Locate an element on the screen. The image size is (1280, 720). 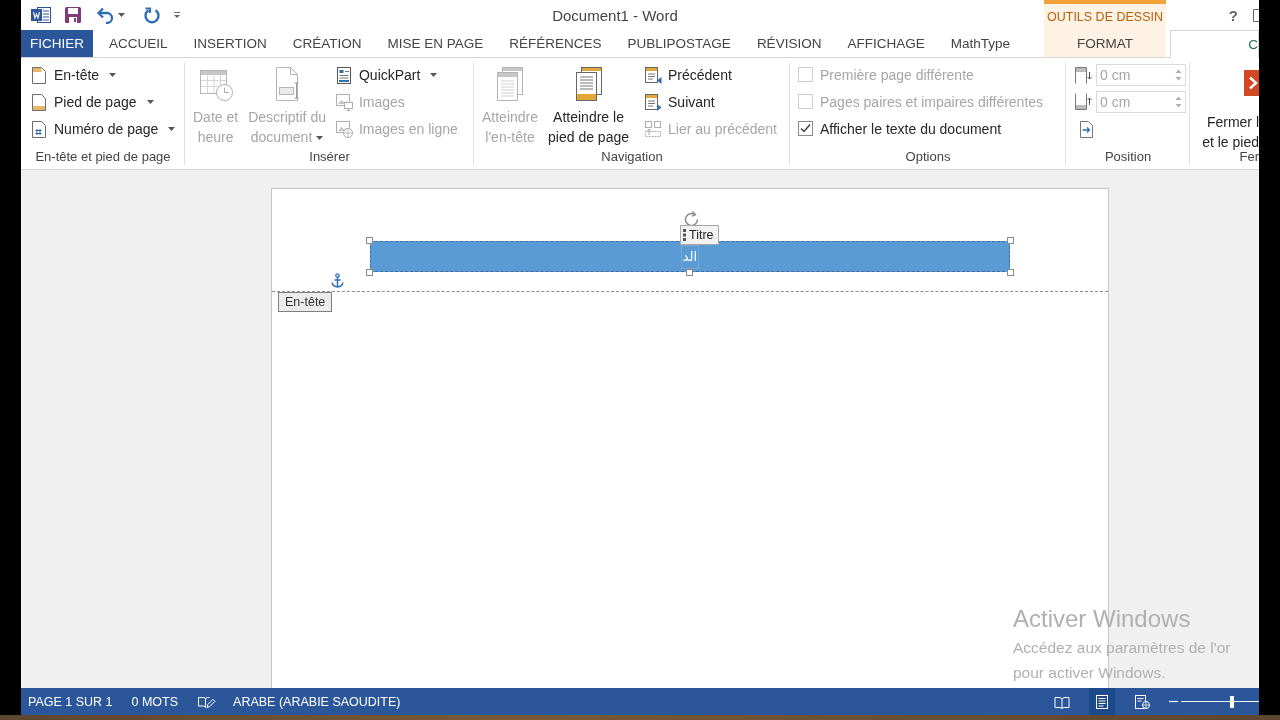
customize-caret-icon is located at coordinates (177, 15).